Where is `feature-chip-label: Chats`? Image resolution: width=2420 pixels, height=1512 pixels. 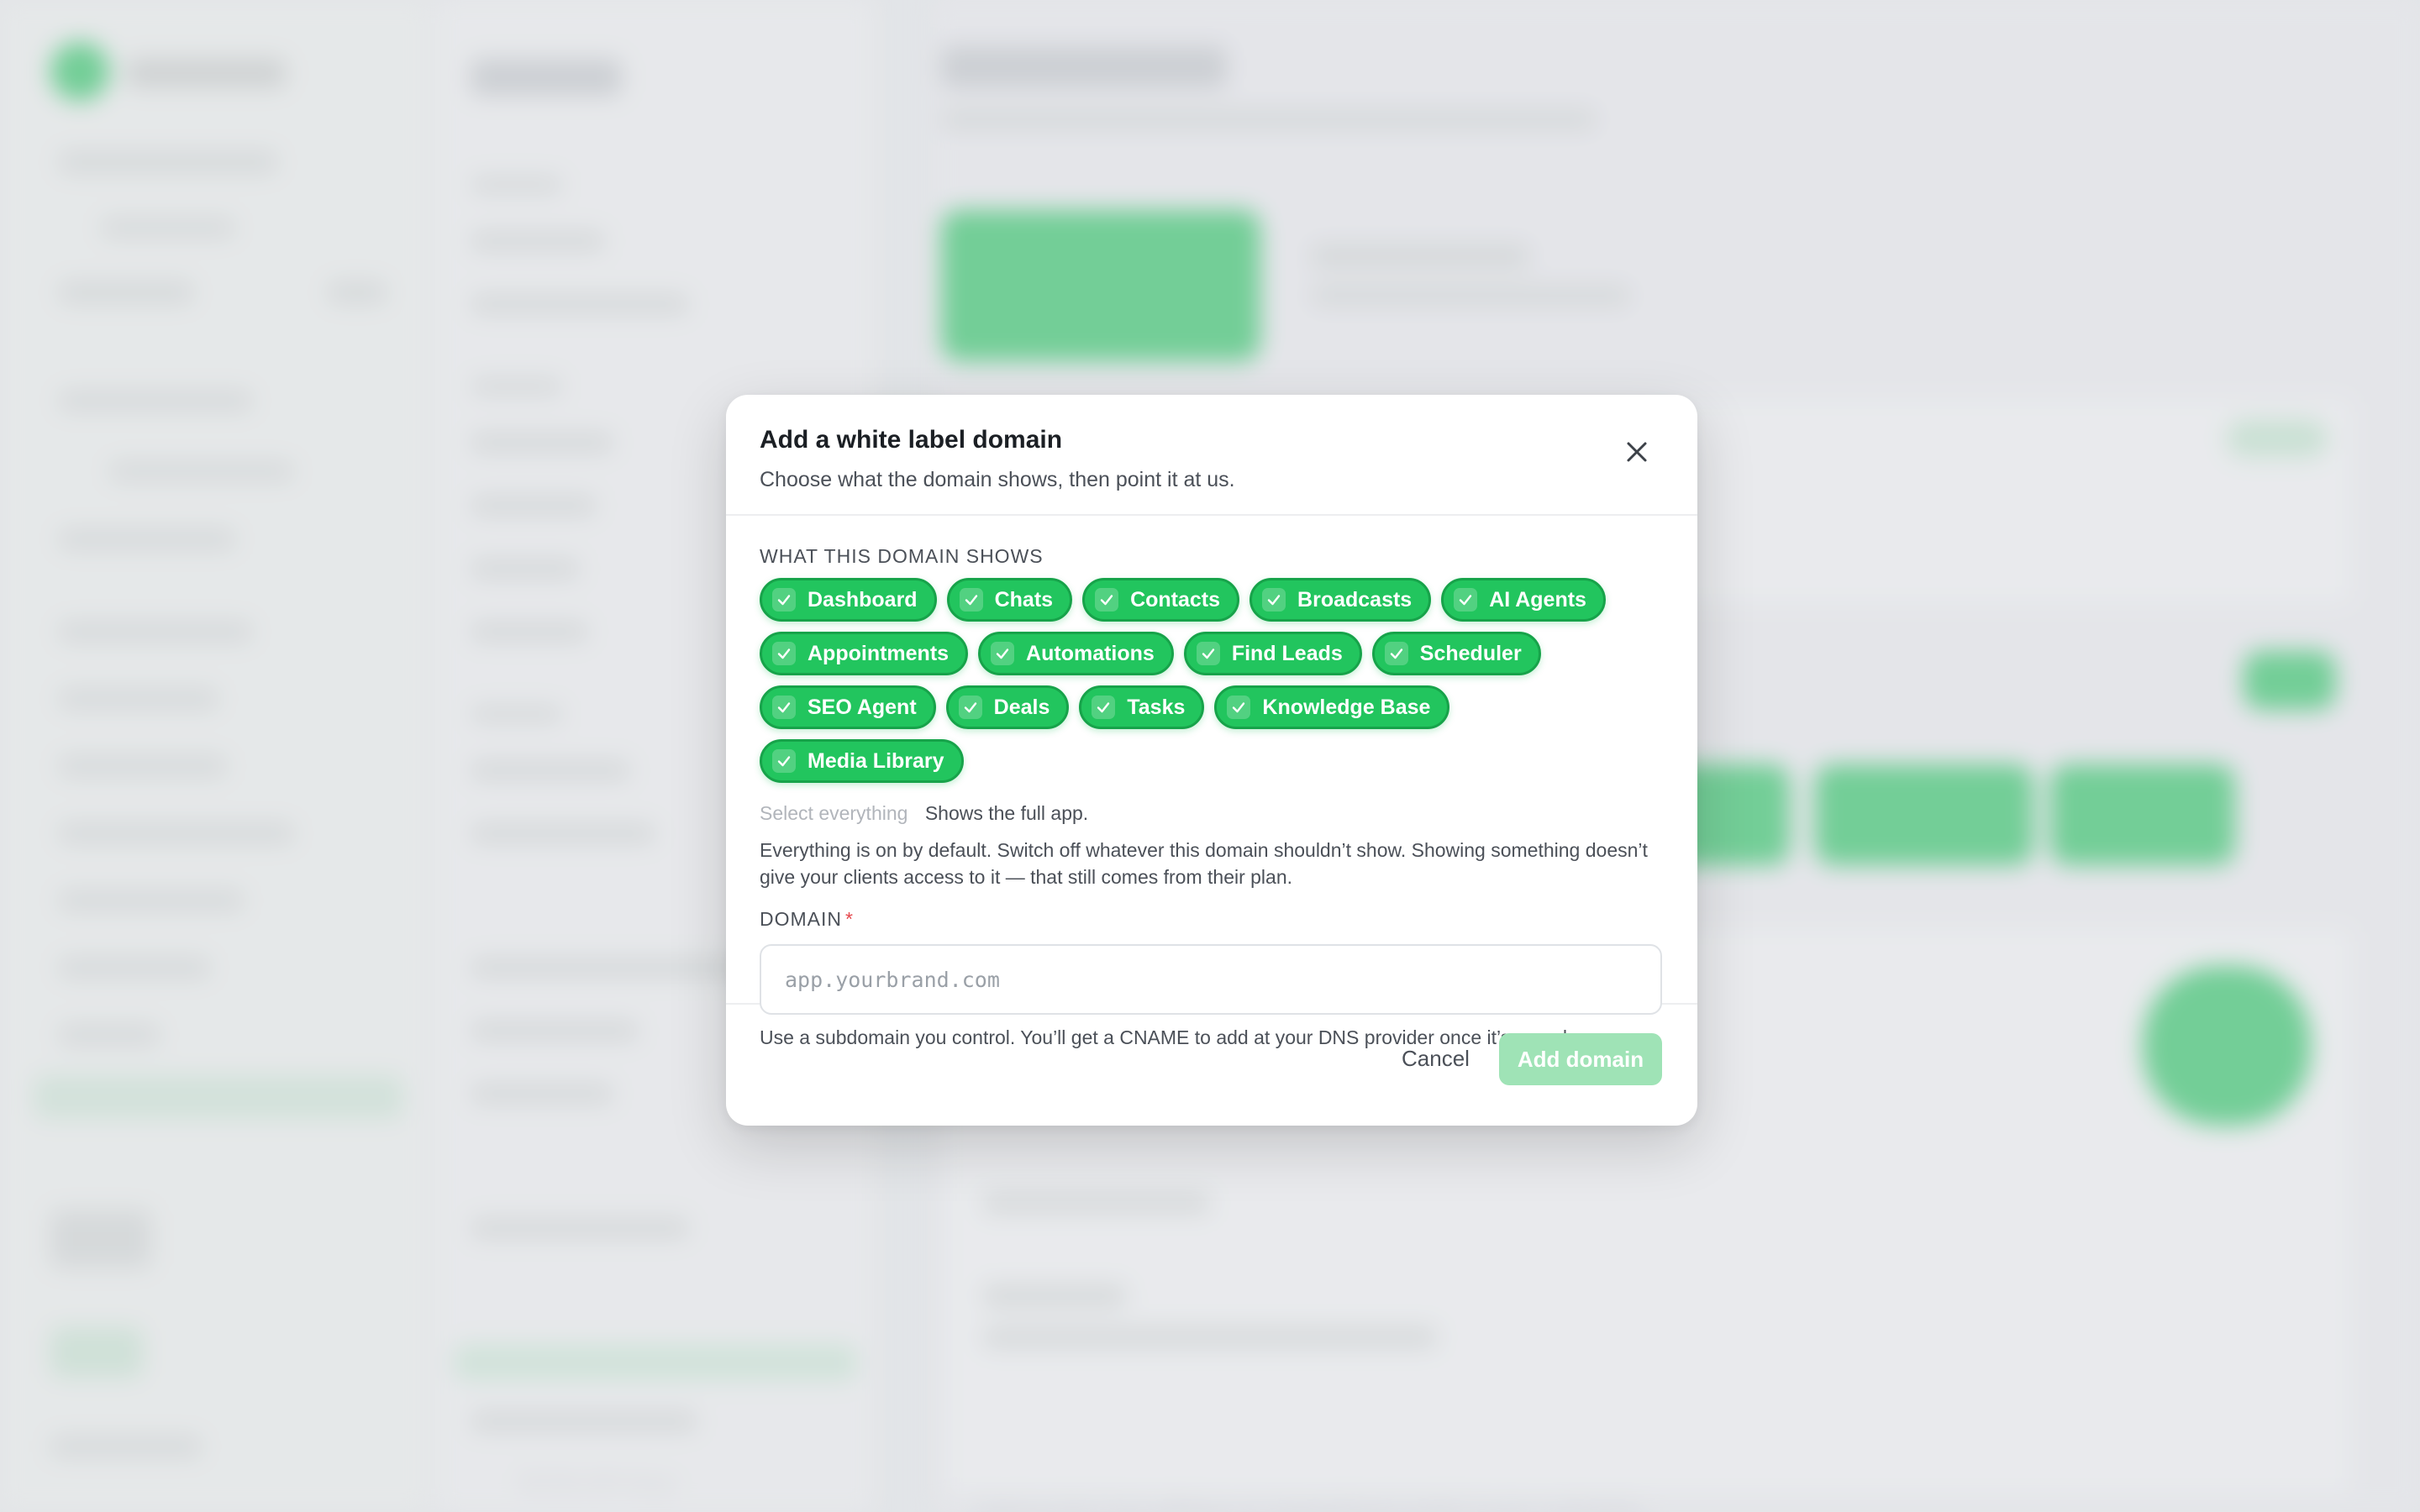
feature-chip-label: Chats is located at coordinates (1024, 599).